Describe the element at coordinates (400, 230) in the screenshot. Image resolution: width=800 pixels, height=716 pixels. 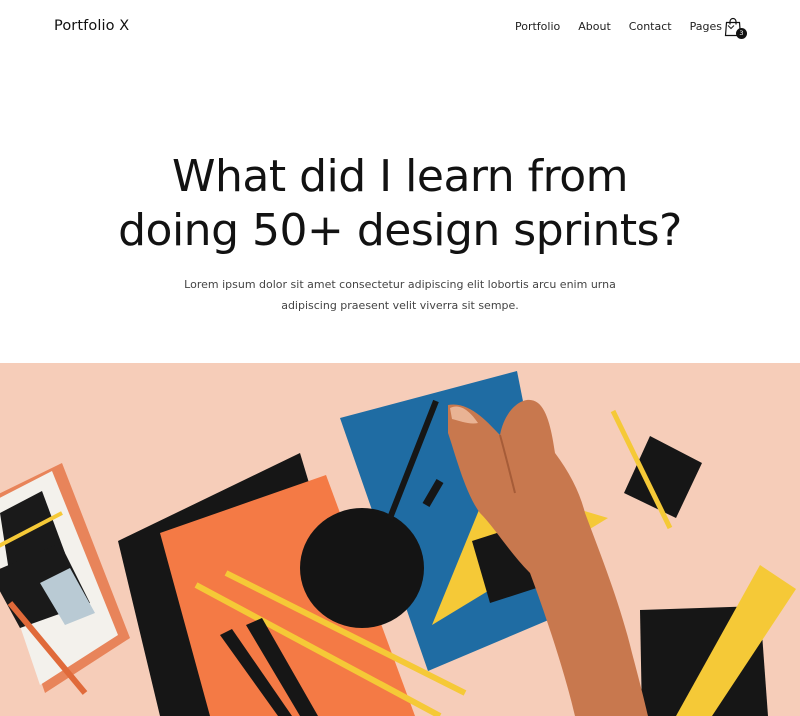
I see `hero-title-line-2: doing 50+ design sprints?` at that location.